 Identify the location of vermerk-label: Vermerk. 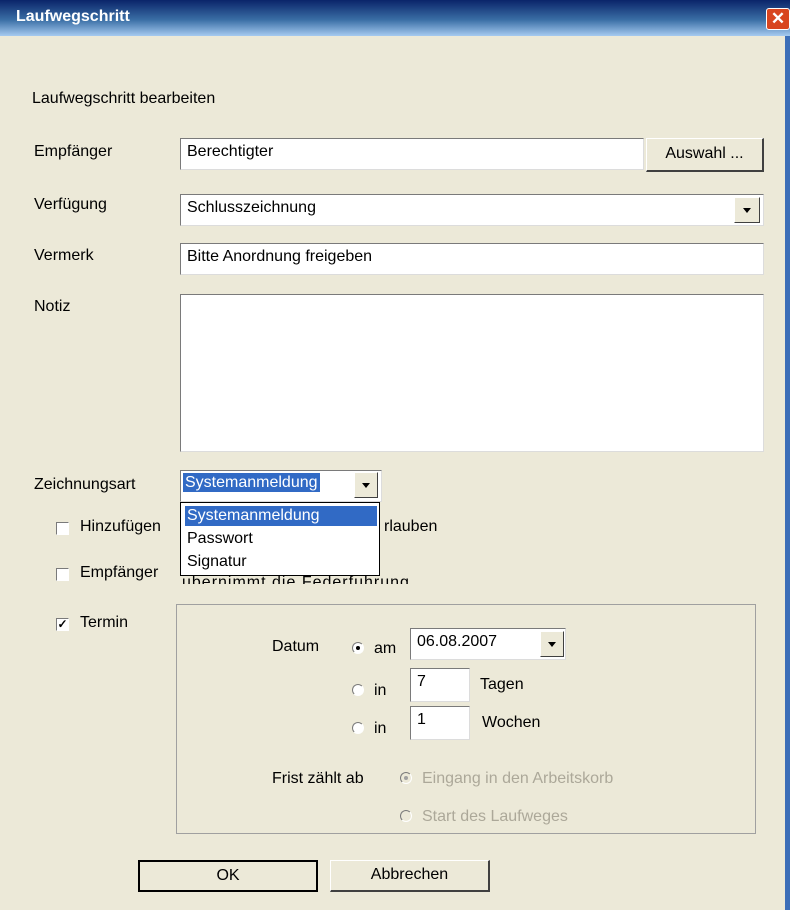
(64, 255).